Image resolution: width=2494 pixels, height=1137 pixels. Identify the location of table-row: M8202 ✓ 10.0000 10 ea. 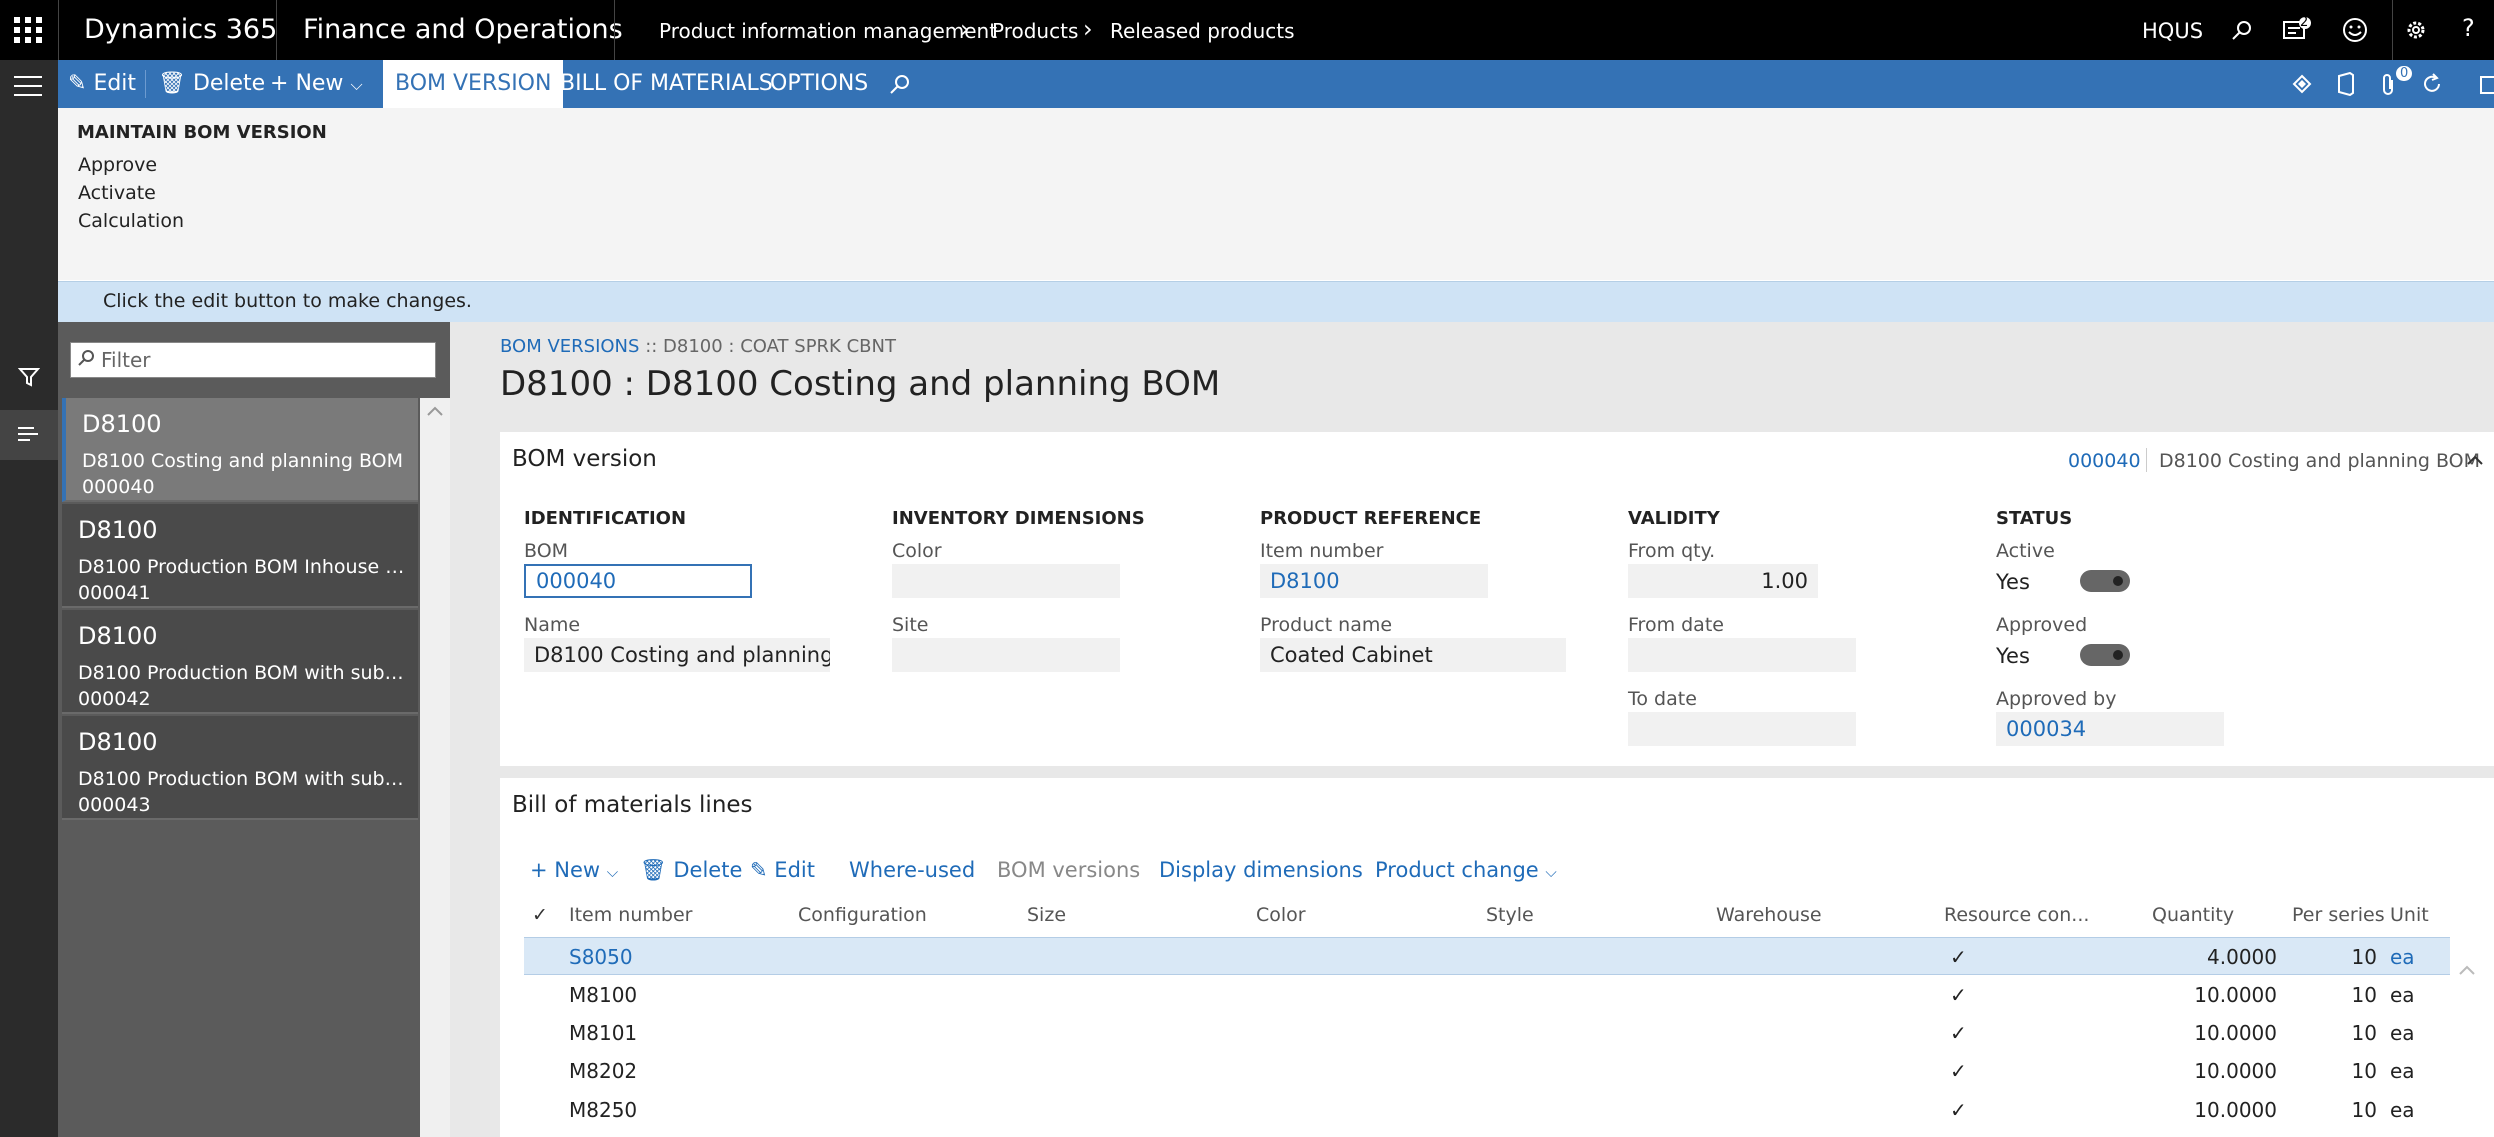
(1487, 1071).